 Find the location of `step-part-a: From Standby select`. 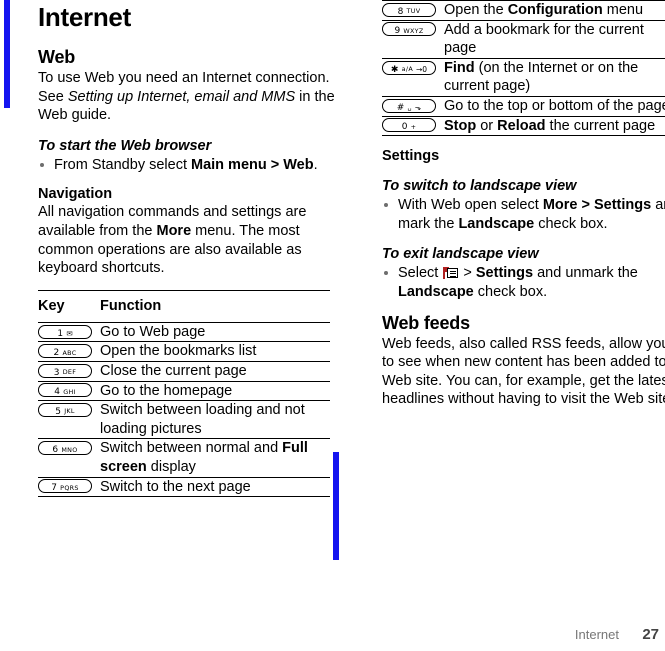

step-part-a: From Standby select is located at coordinates (122, 164).